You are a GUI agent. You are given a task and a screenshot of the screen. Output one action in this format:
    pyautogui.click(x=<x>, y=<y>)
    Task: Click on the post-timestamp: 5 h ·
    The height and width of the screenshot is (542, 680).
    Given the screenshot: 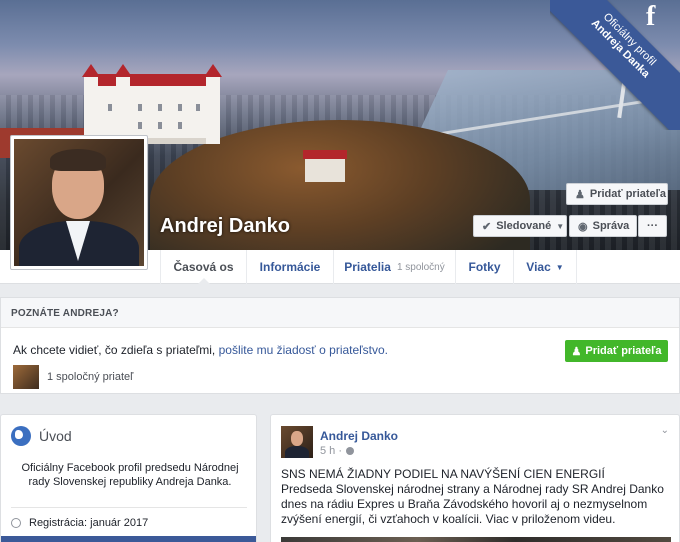 What is the action you would take?
    pyautogui.click(x=337, y=451)
    